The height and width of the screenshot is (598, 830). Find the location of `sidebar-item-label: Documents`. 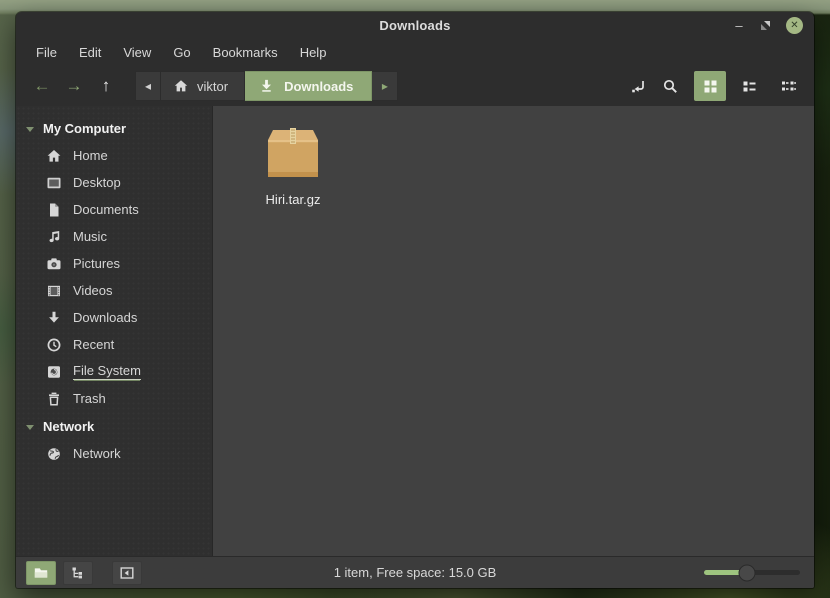

sidebar-item-label: Documents is located at coordinates (106, 209).